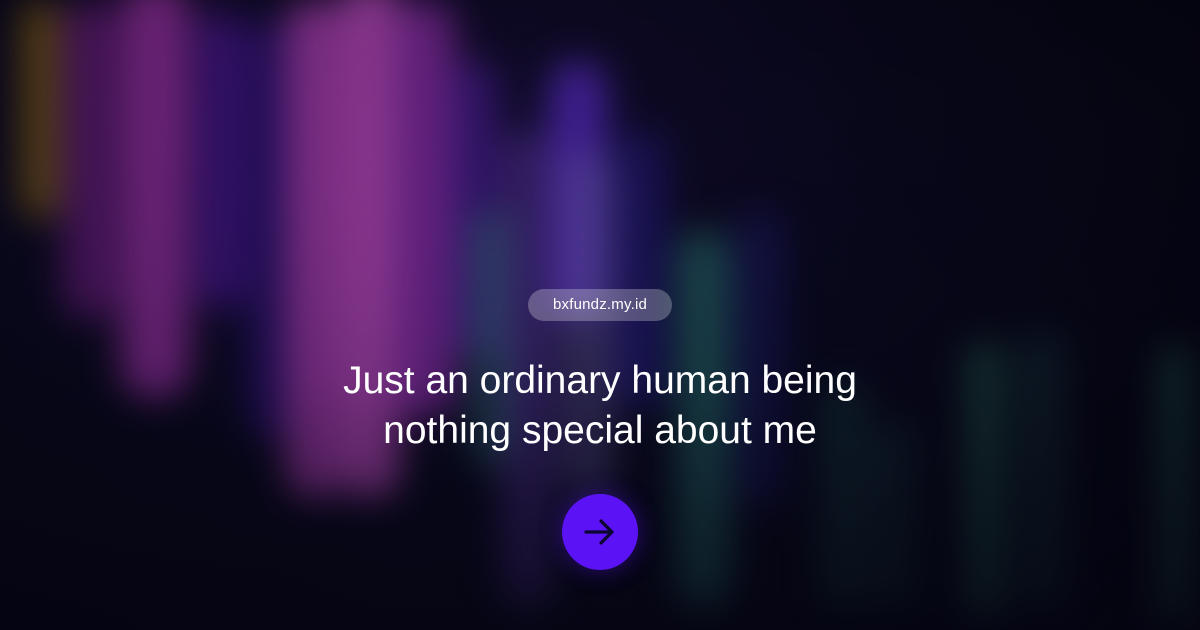 This screenshot has height=630, width=1200. What do you see at coordinates (600, 380) in the screenshot?
I see `headline-line-1: Just an ordinary human being` at bounding box center [600, 380].